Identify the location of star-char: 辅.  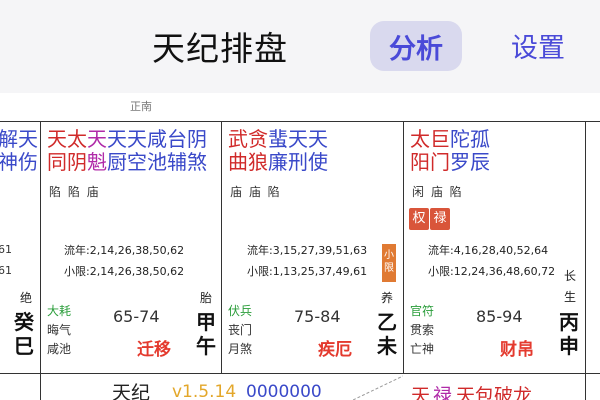
(177, 162).